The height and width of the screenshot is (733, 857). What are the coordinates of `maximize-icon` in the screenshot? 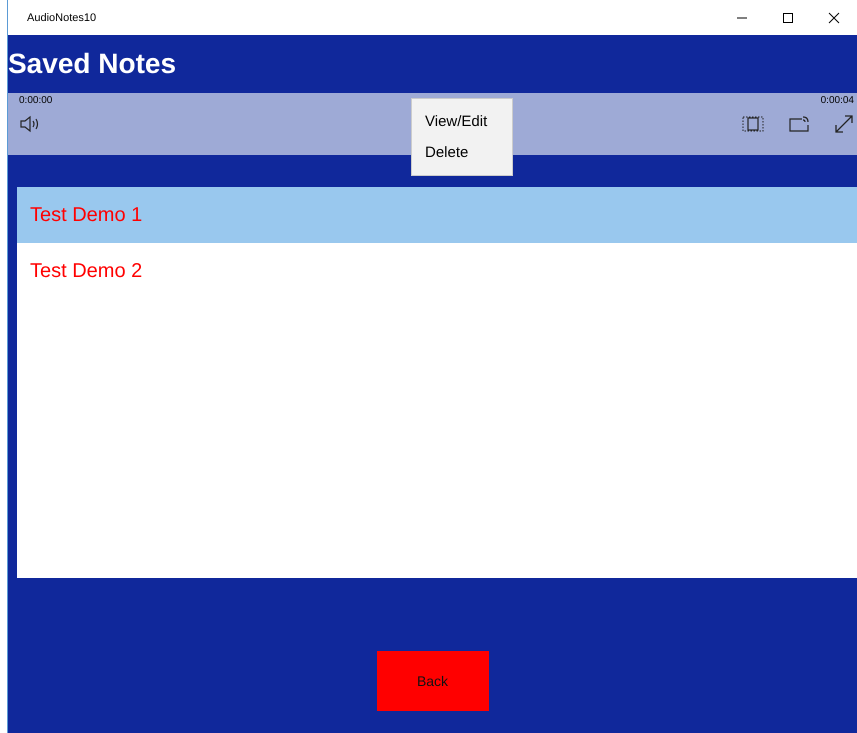 It's located at (788, 18).